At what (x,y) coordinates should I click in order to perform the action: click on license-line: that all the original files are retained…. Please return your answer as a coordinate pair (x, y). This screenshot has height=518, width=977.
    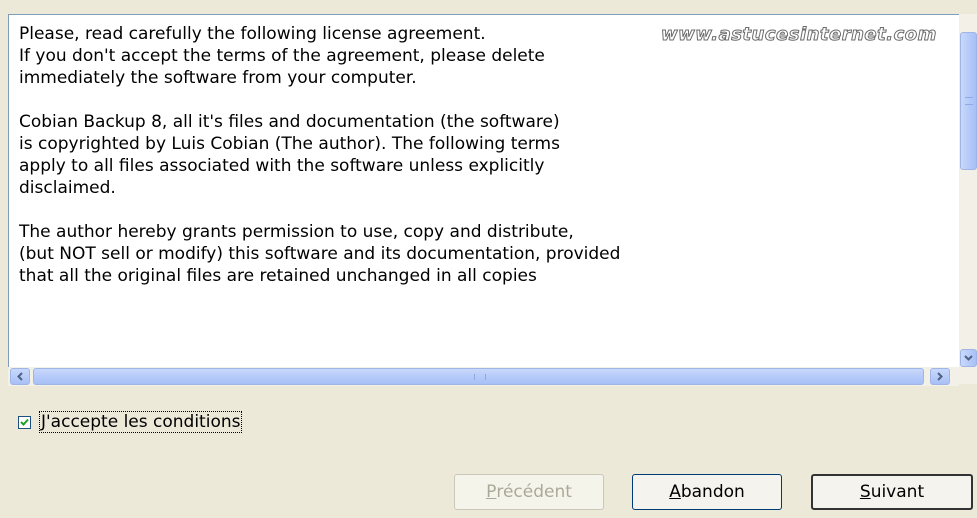
    Looking at the image, I should click on (278, 276).